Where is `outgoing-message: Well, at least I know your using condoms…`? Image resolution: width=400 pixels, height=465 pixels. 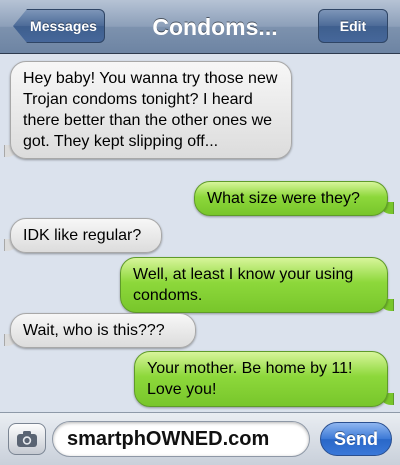 outgoing-message: Well, at least I know your using condoms… is located at coordinates (257, 285).